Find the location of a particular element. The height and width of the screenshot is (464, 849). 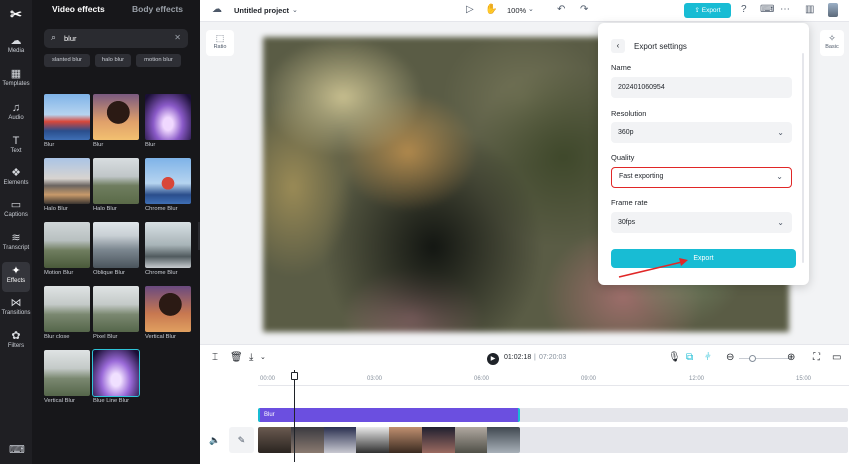

sidebar-item-elements: ❖ Elements is located at coordinates (16, 179).